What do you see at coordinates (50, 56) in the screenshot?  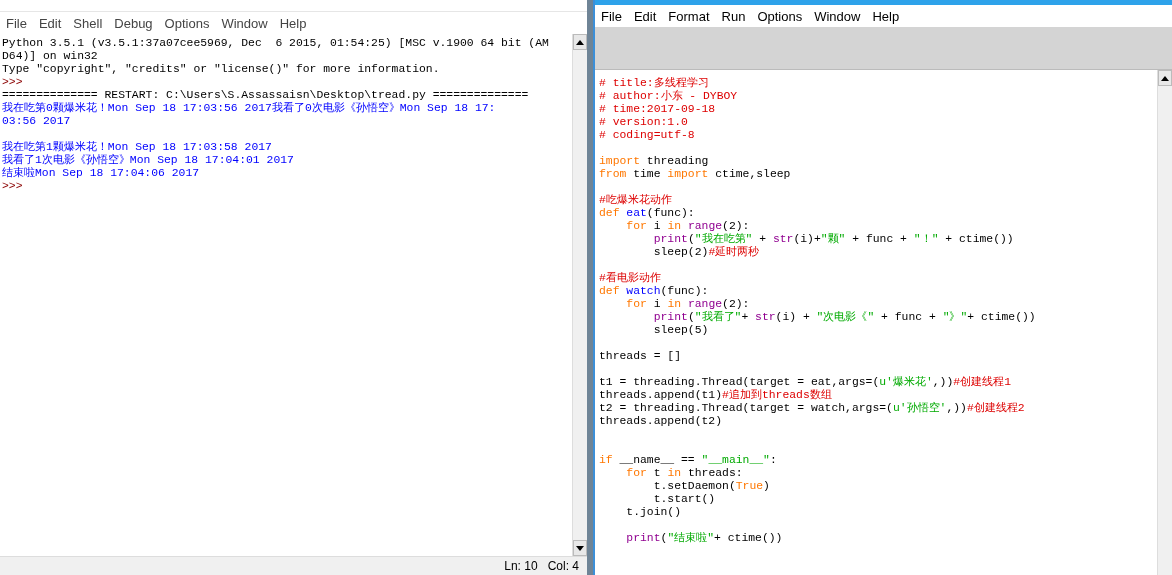 I see `output-line: D64)] on win32` at bounding box center [50, 56].